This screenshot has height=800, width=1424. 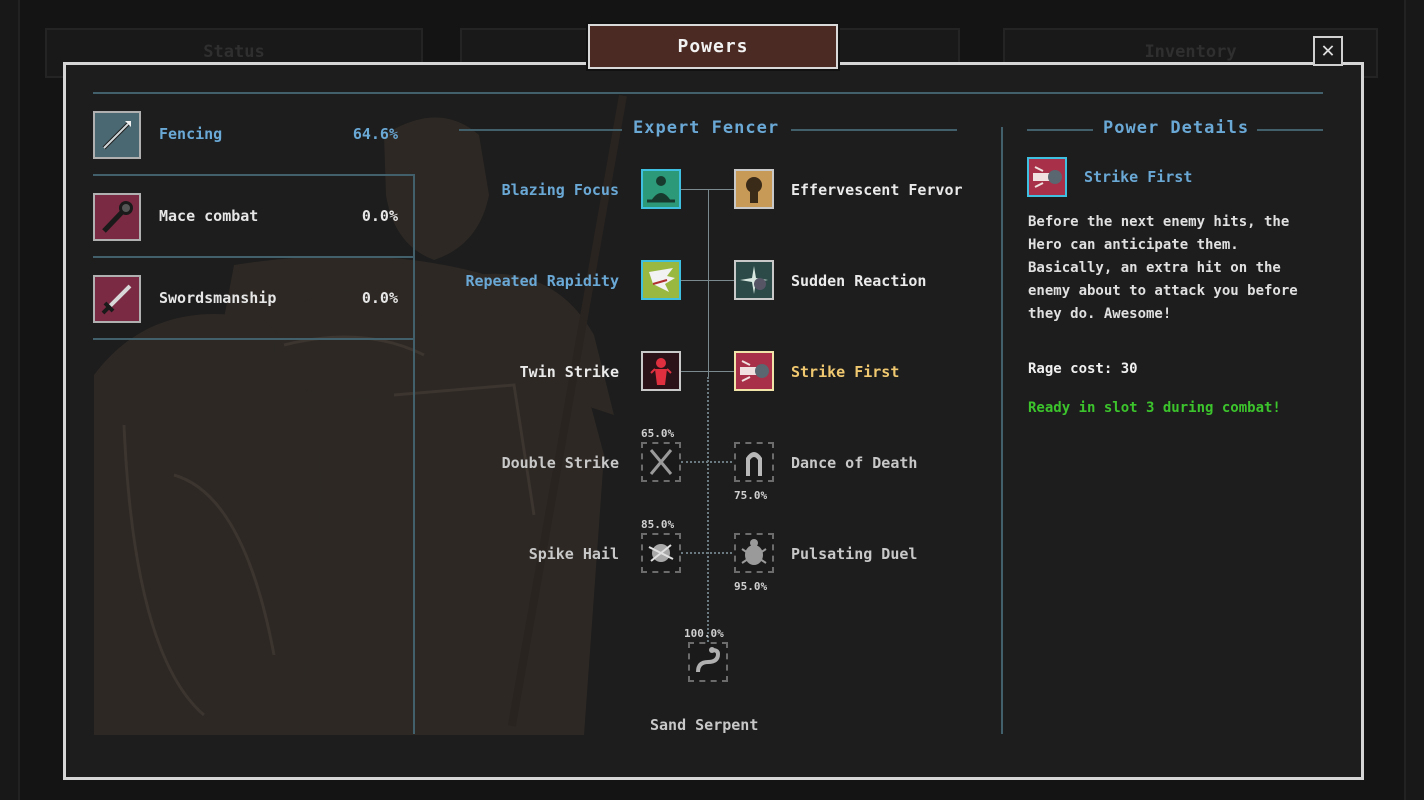 I want to click on connector-row5, so click(x=708, y=553).